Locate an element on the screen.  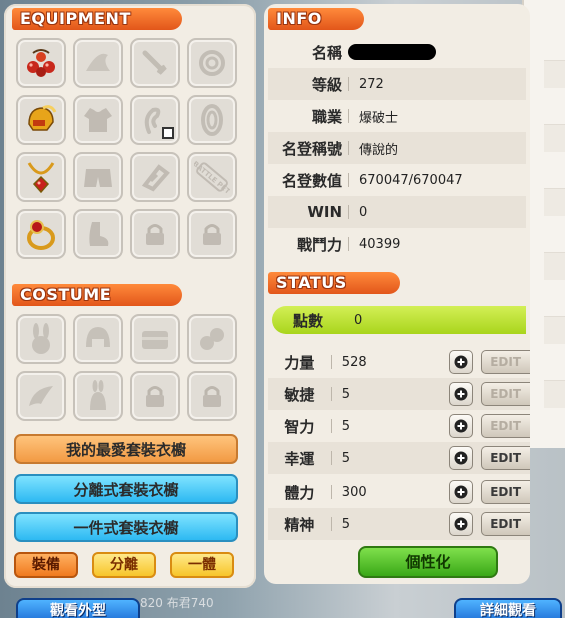
tab-onepiece: 一體 is located at coordinates (202, 565).